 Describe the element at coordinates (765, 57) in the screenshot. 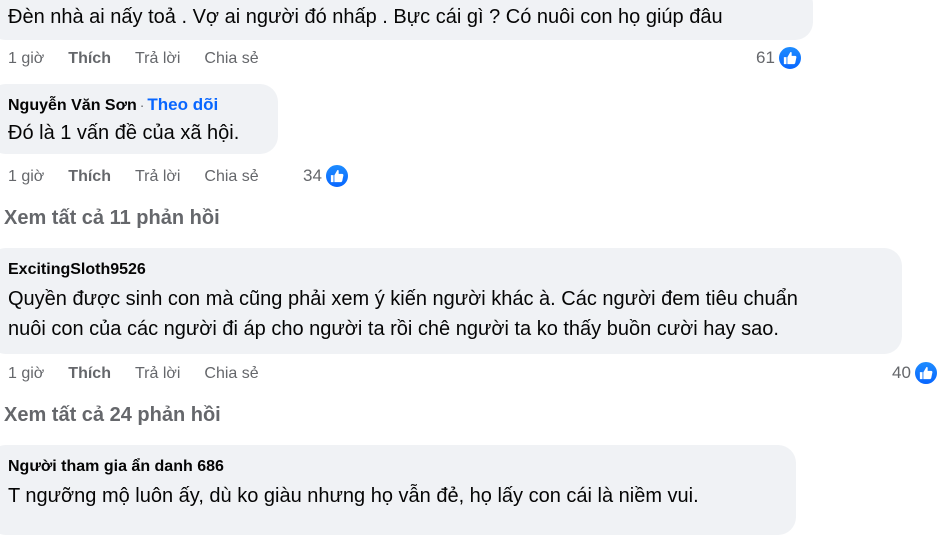

I see `reaction-count: 61` at that location.